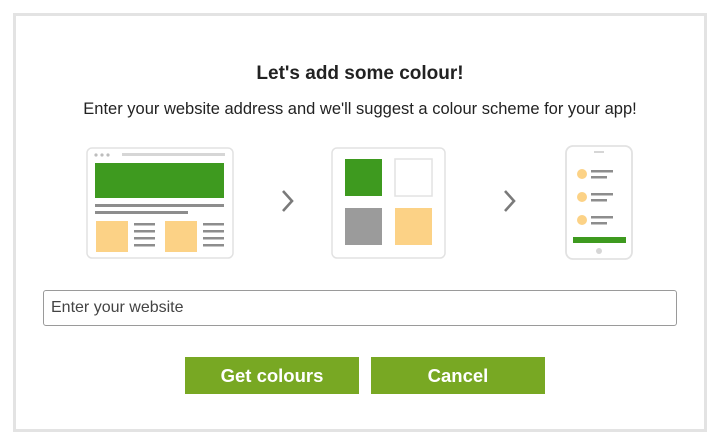 This screenshot has height=445, width=720. What do you see at coordinates (360, 73) in the screenshot?
I see `dialog-title: Let's add some colour!` at bounding box center [360, 73].